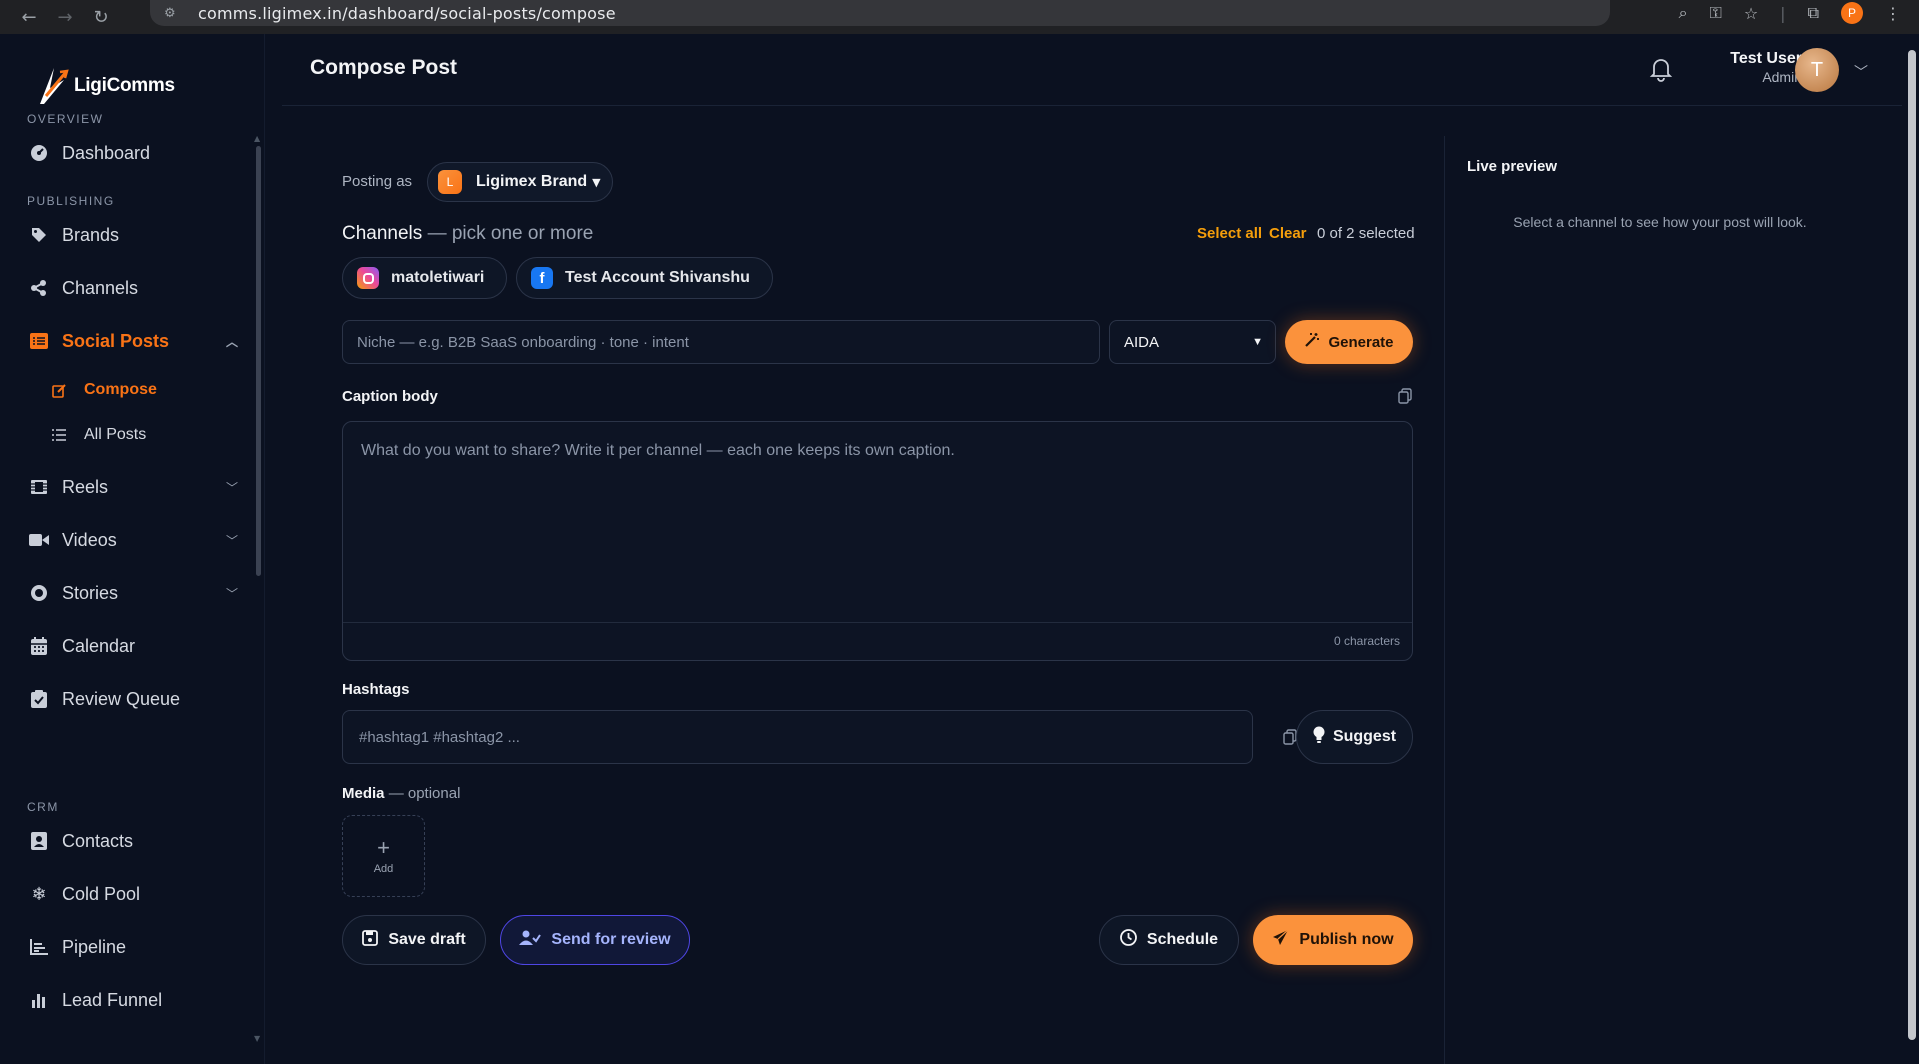 Image resolution: width=1919 pixels, height=1064 pixels. Describe the element at coordinates (510, 233) in the screenshot. I see `channels-subtitle: — pick one or more` at that location.